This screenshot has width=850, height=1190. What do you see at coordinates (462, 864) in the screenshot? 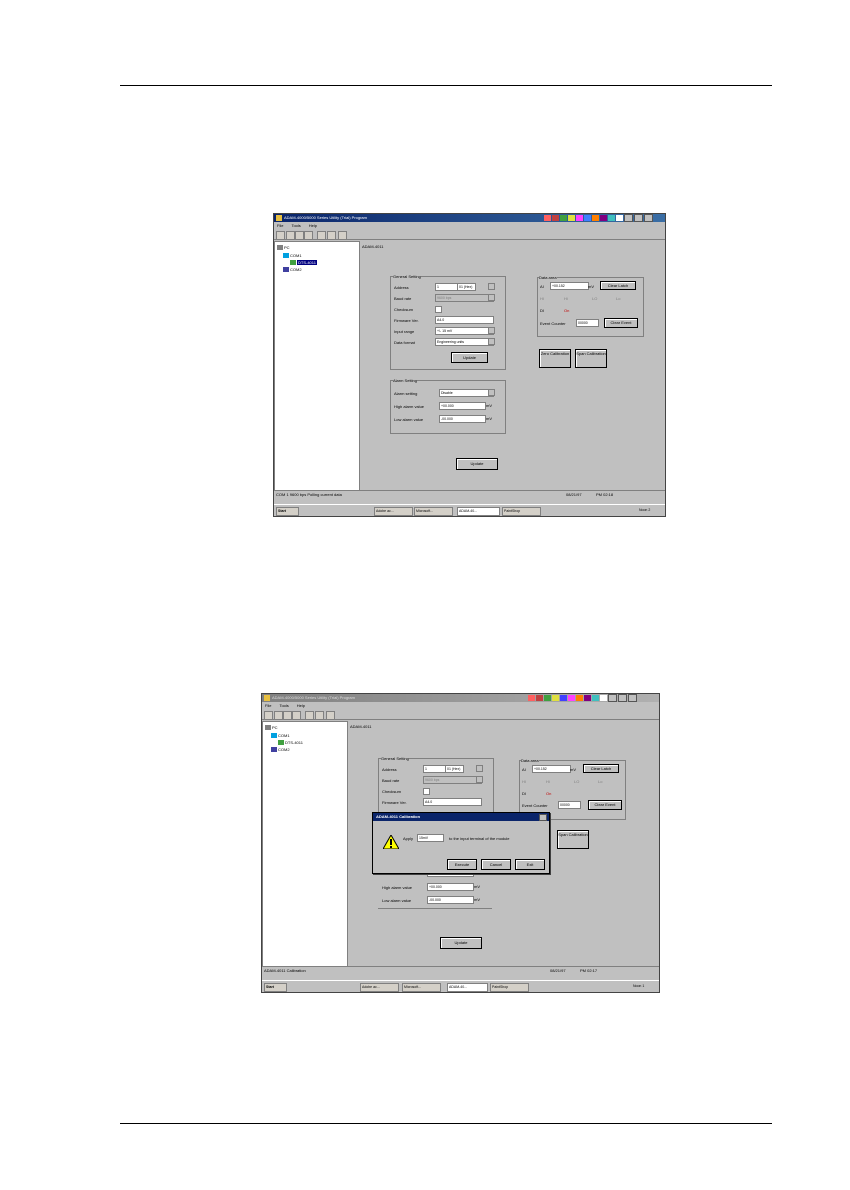
I see `execute-button: Execute` at bounding box center [462, 864].